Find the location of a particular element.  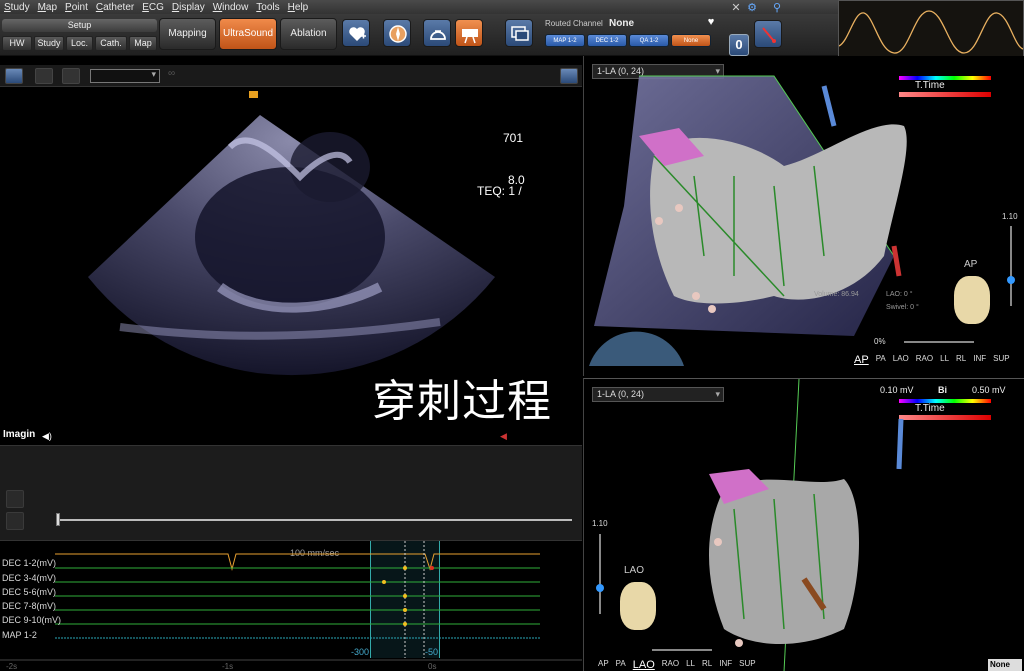

map-top-view-buttons: AP PA LAO RAO LL RL INF SUP is located at coordinates (932, 360).